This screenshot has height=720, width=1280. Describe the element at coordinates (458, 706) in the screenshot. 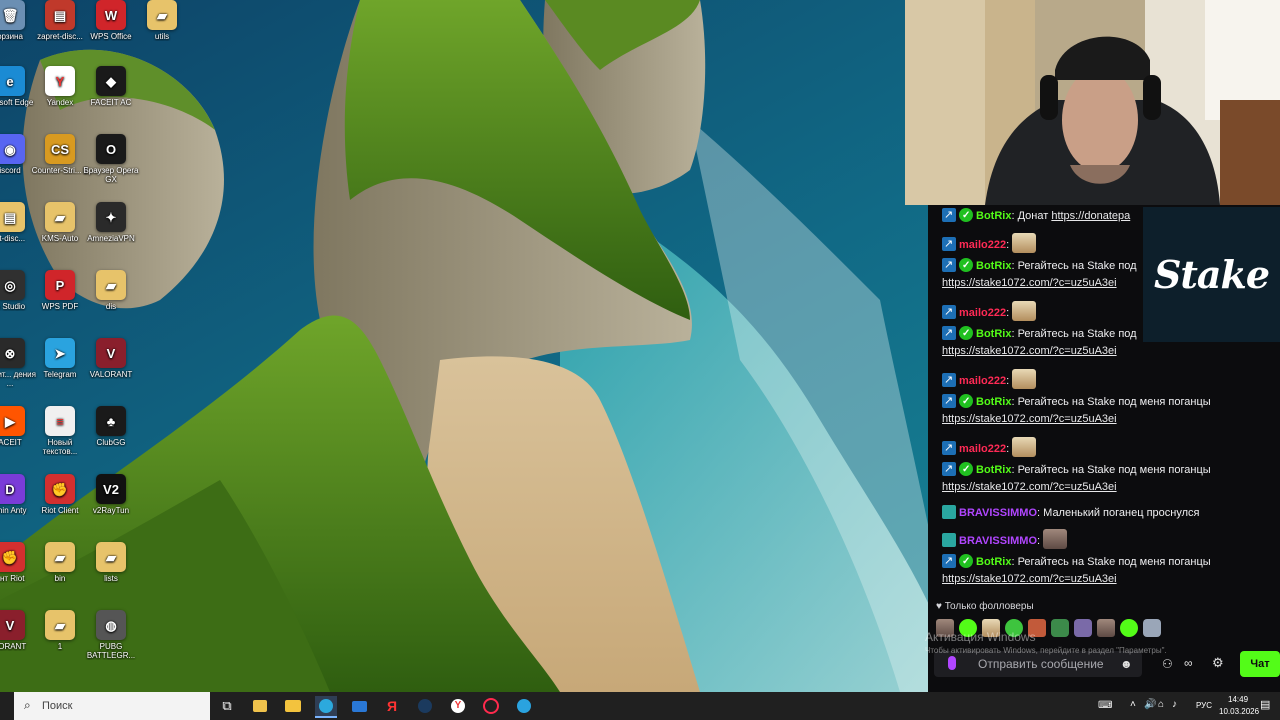

I see `yandex-icon: Y` at that location.